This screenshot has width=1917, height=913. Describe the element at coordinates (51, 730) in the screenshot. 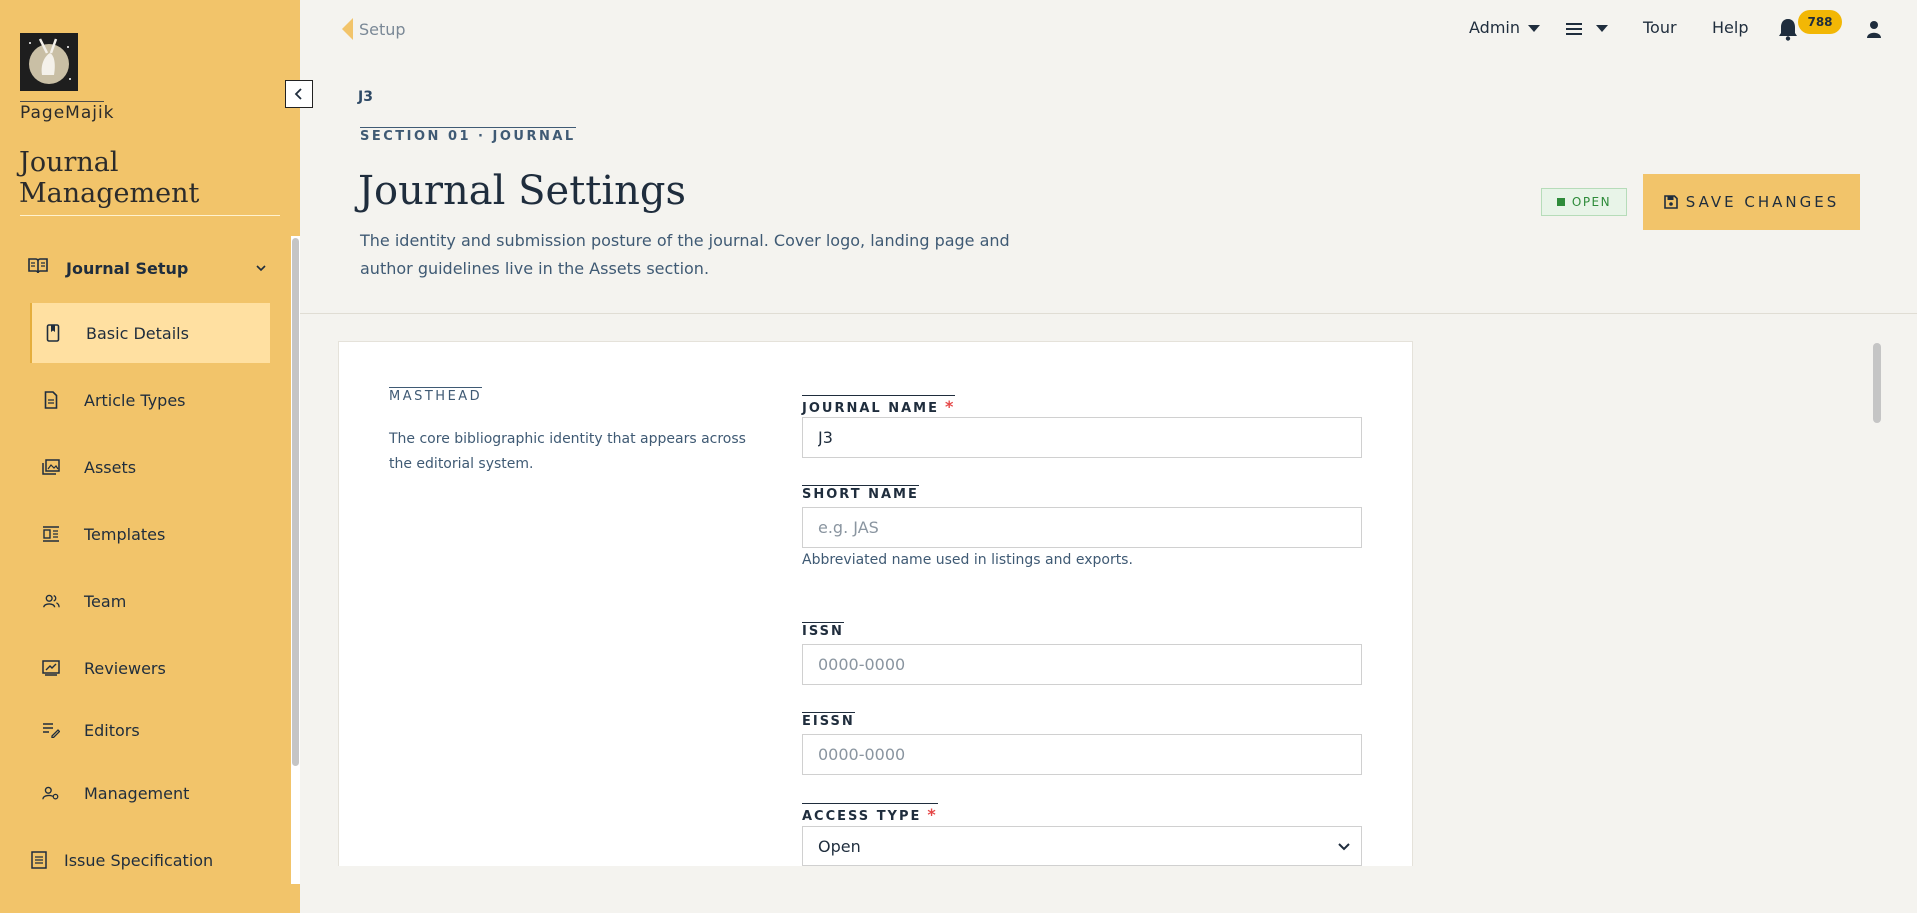

I see `editor-icon` at that location.